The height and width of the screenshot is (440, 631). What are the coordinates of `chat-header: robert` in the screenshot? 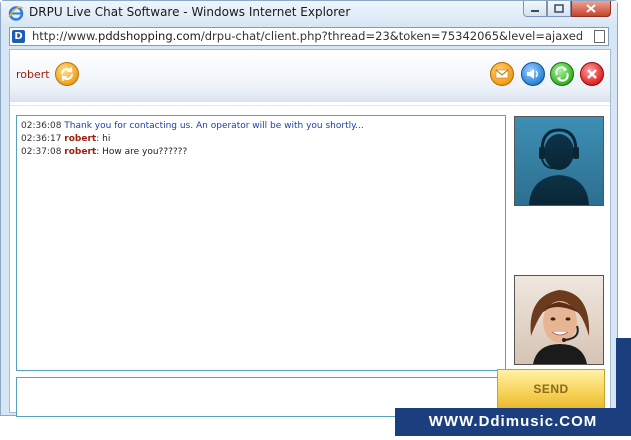 It's located at (310, 76).